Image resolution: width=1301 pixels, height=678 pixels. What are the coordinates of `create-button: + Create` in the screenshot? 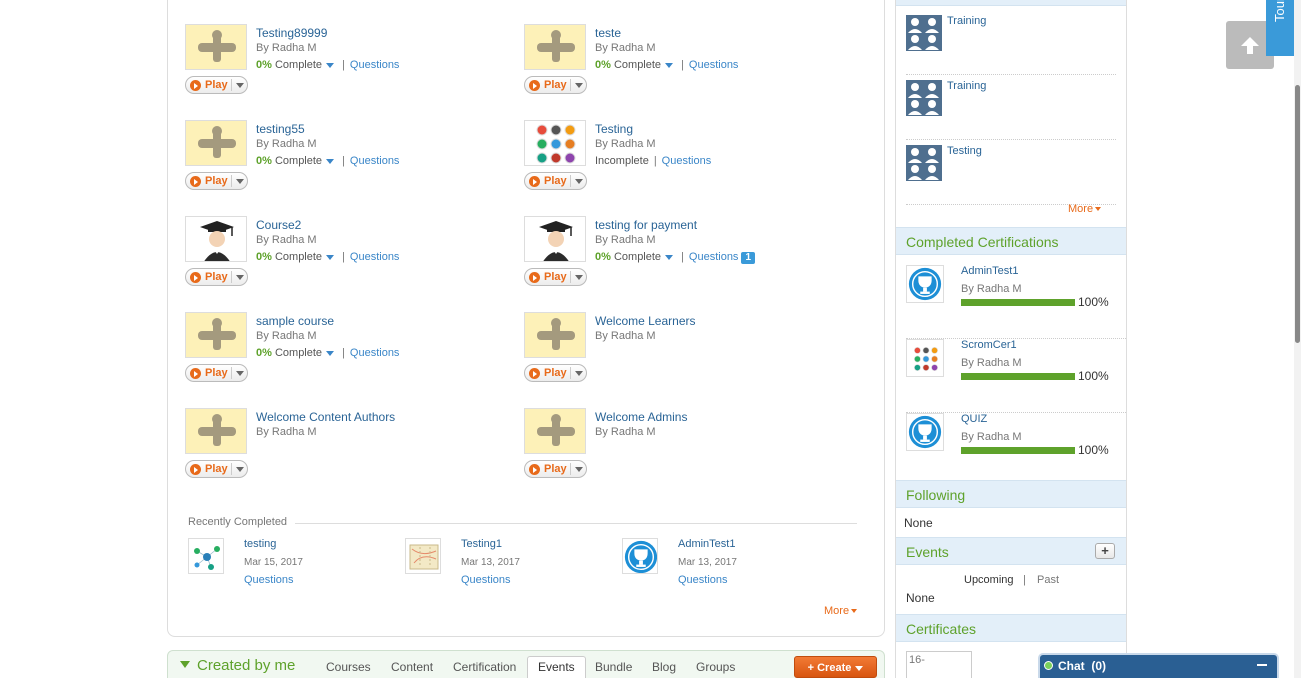 It's located at (835, 667).